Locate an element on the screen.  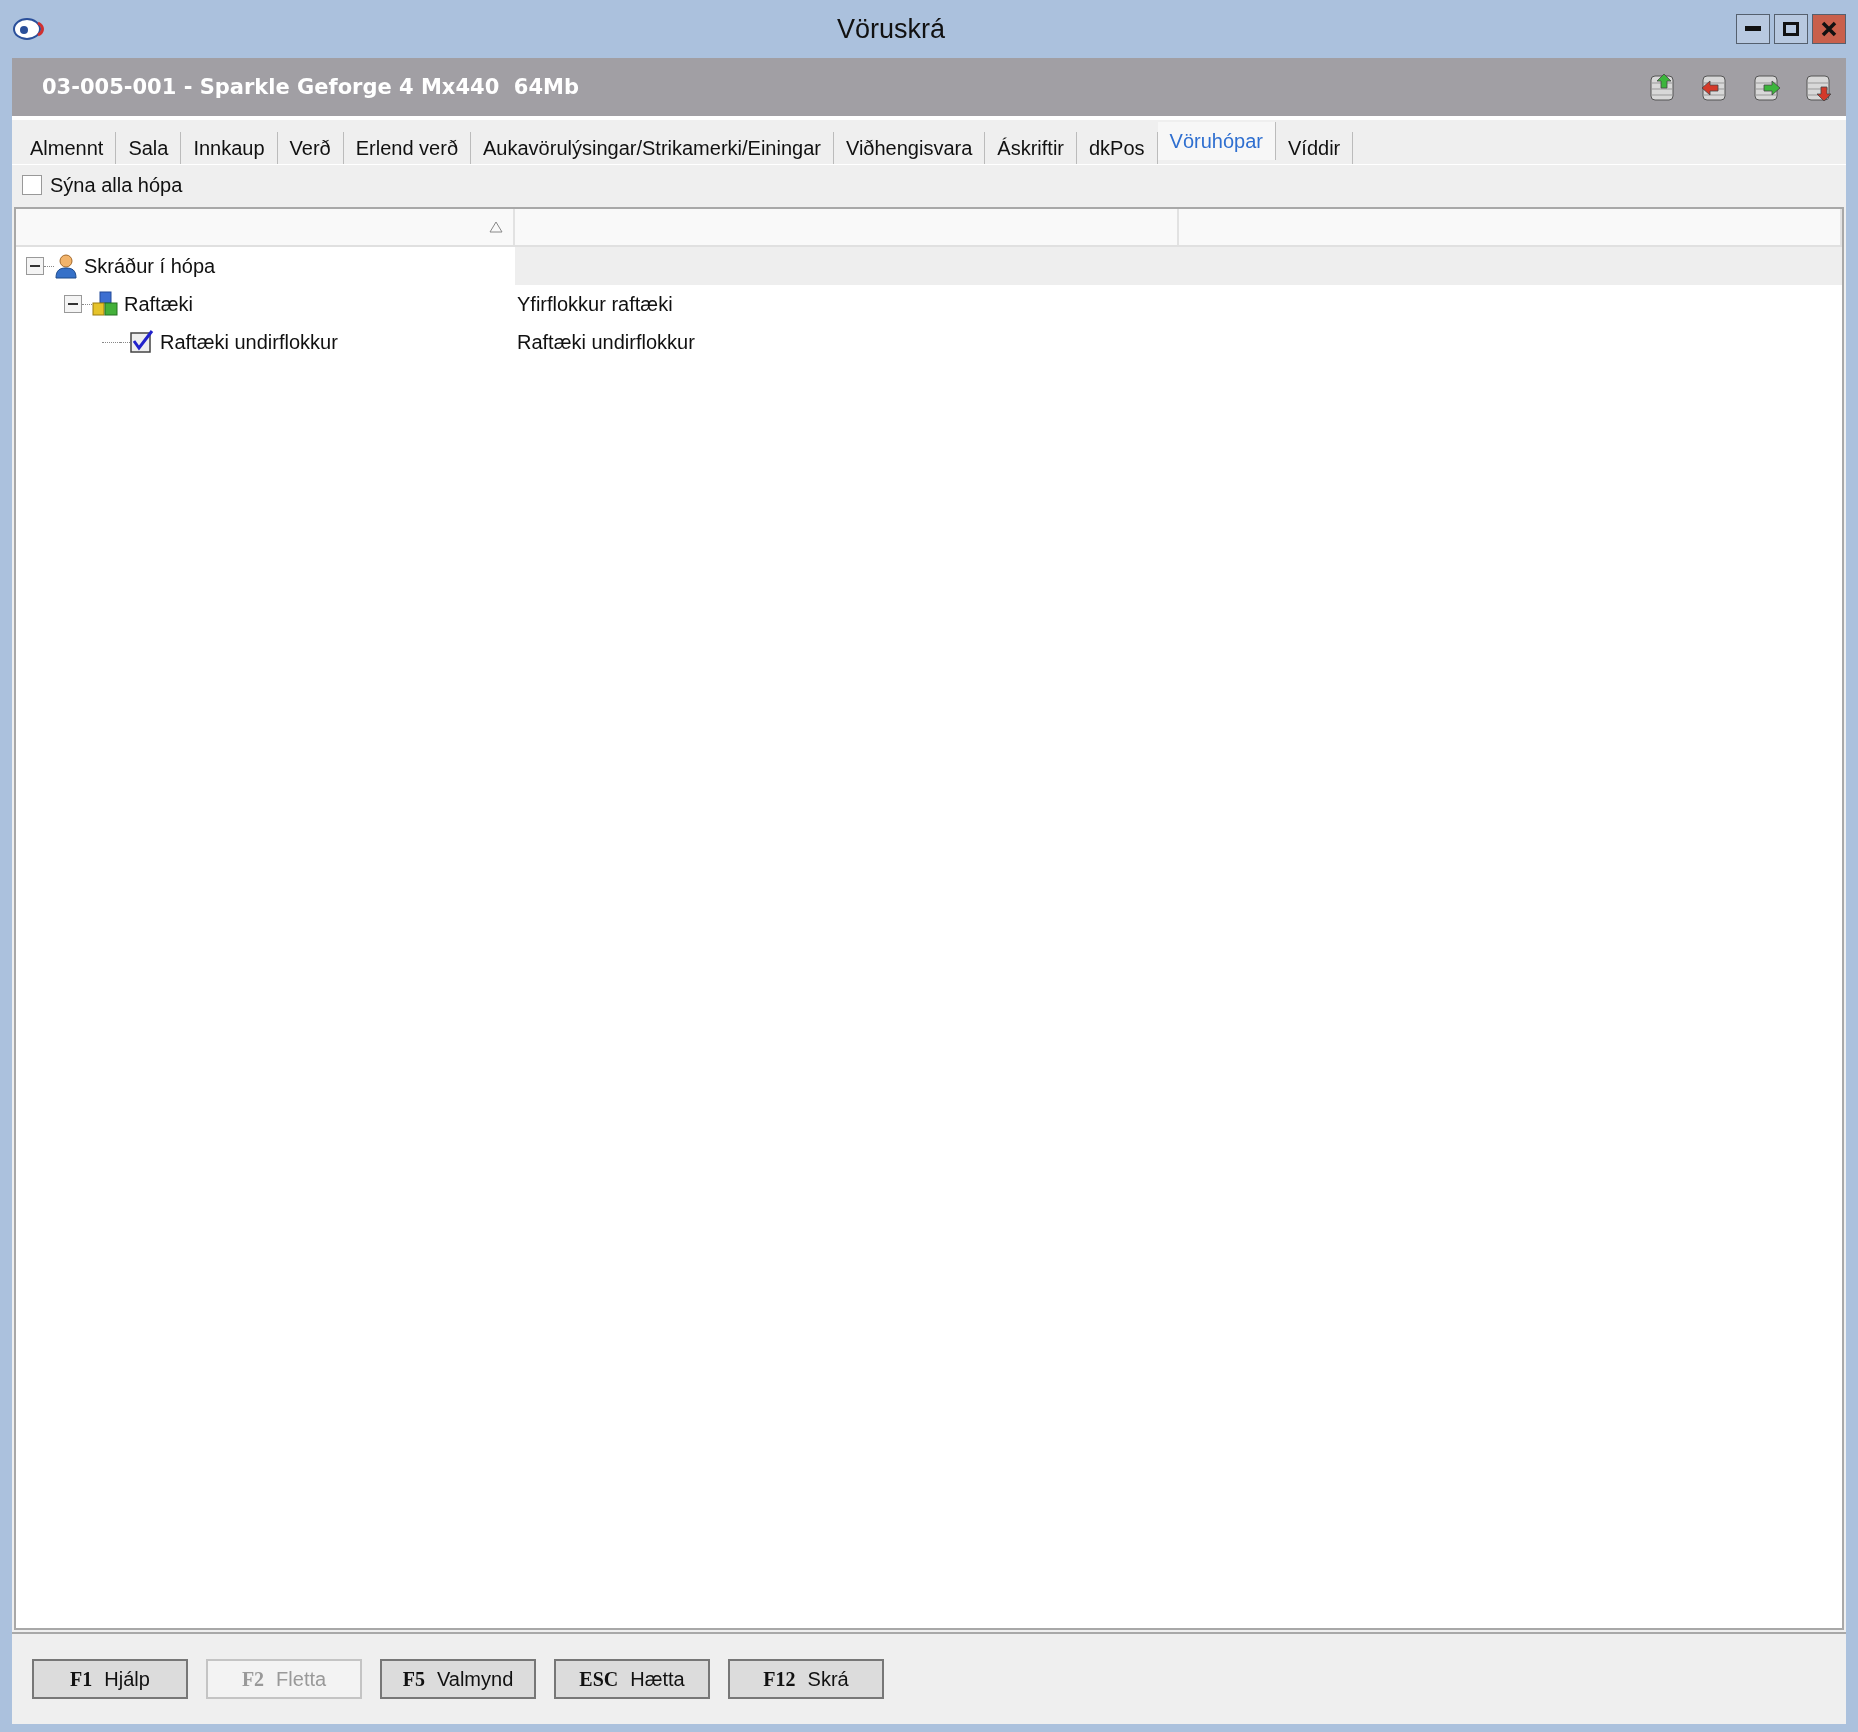
checkbox-icon is located at coordinates (142, 342).